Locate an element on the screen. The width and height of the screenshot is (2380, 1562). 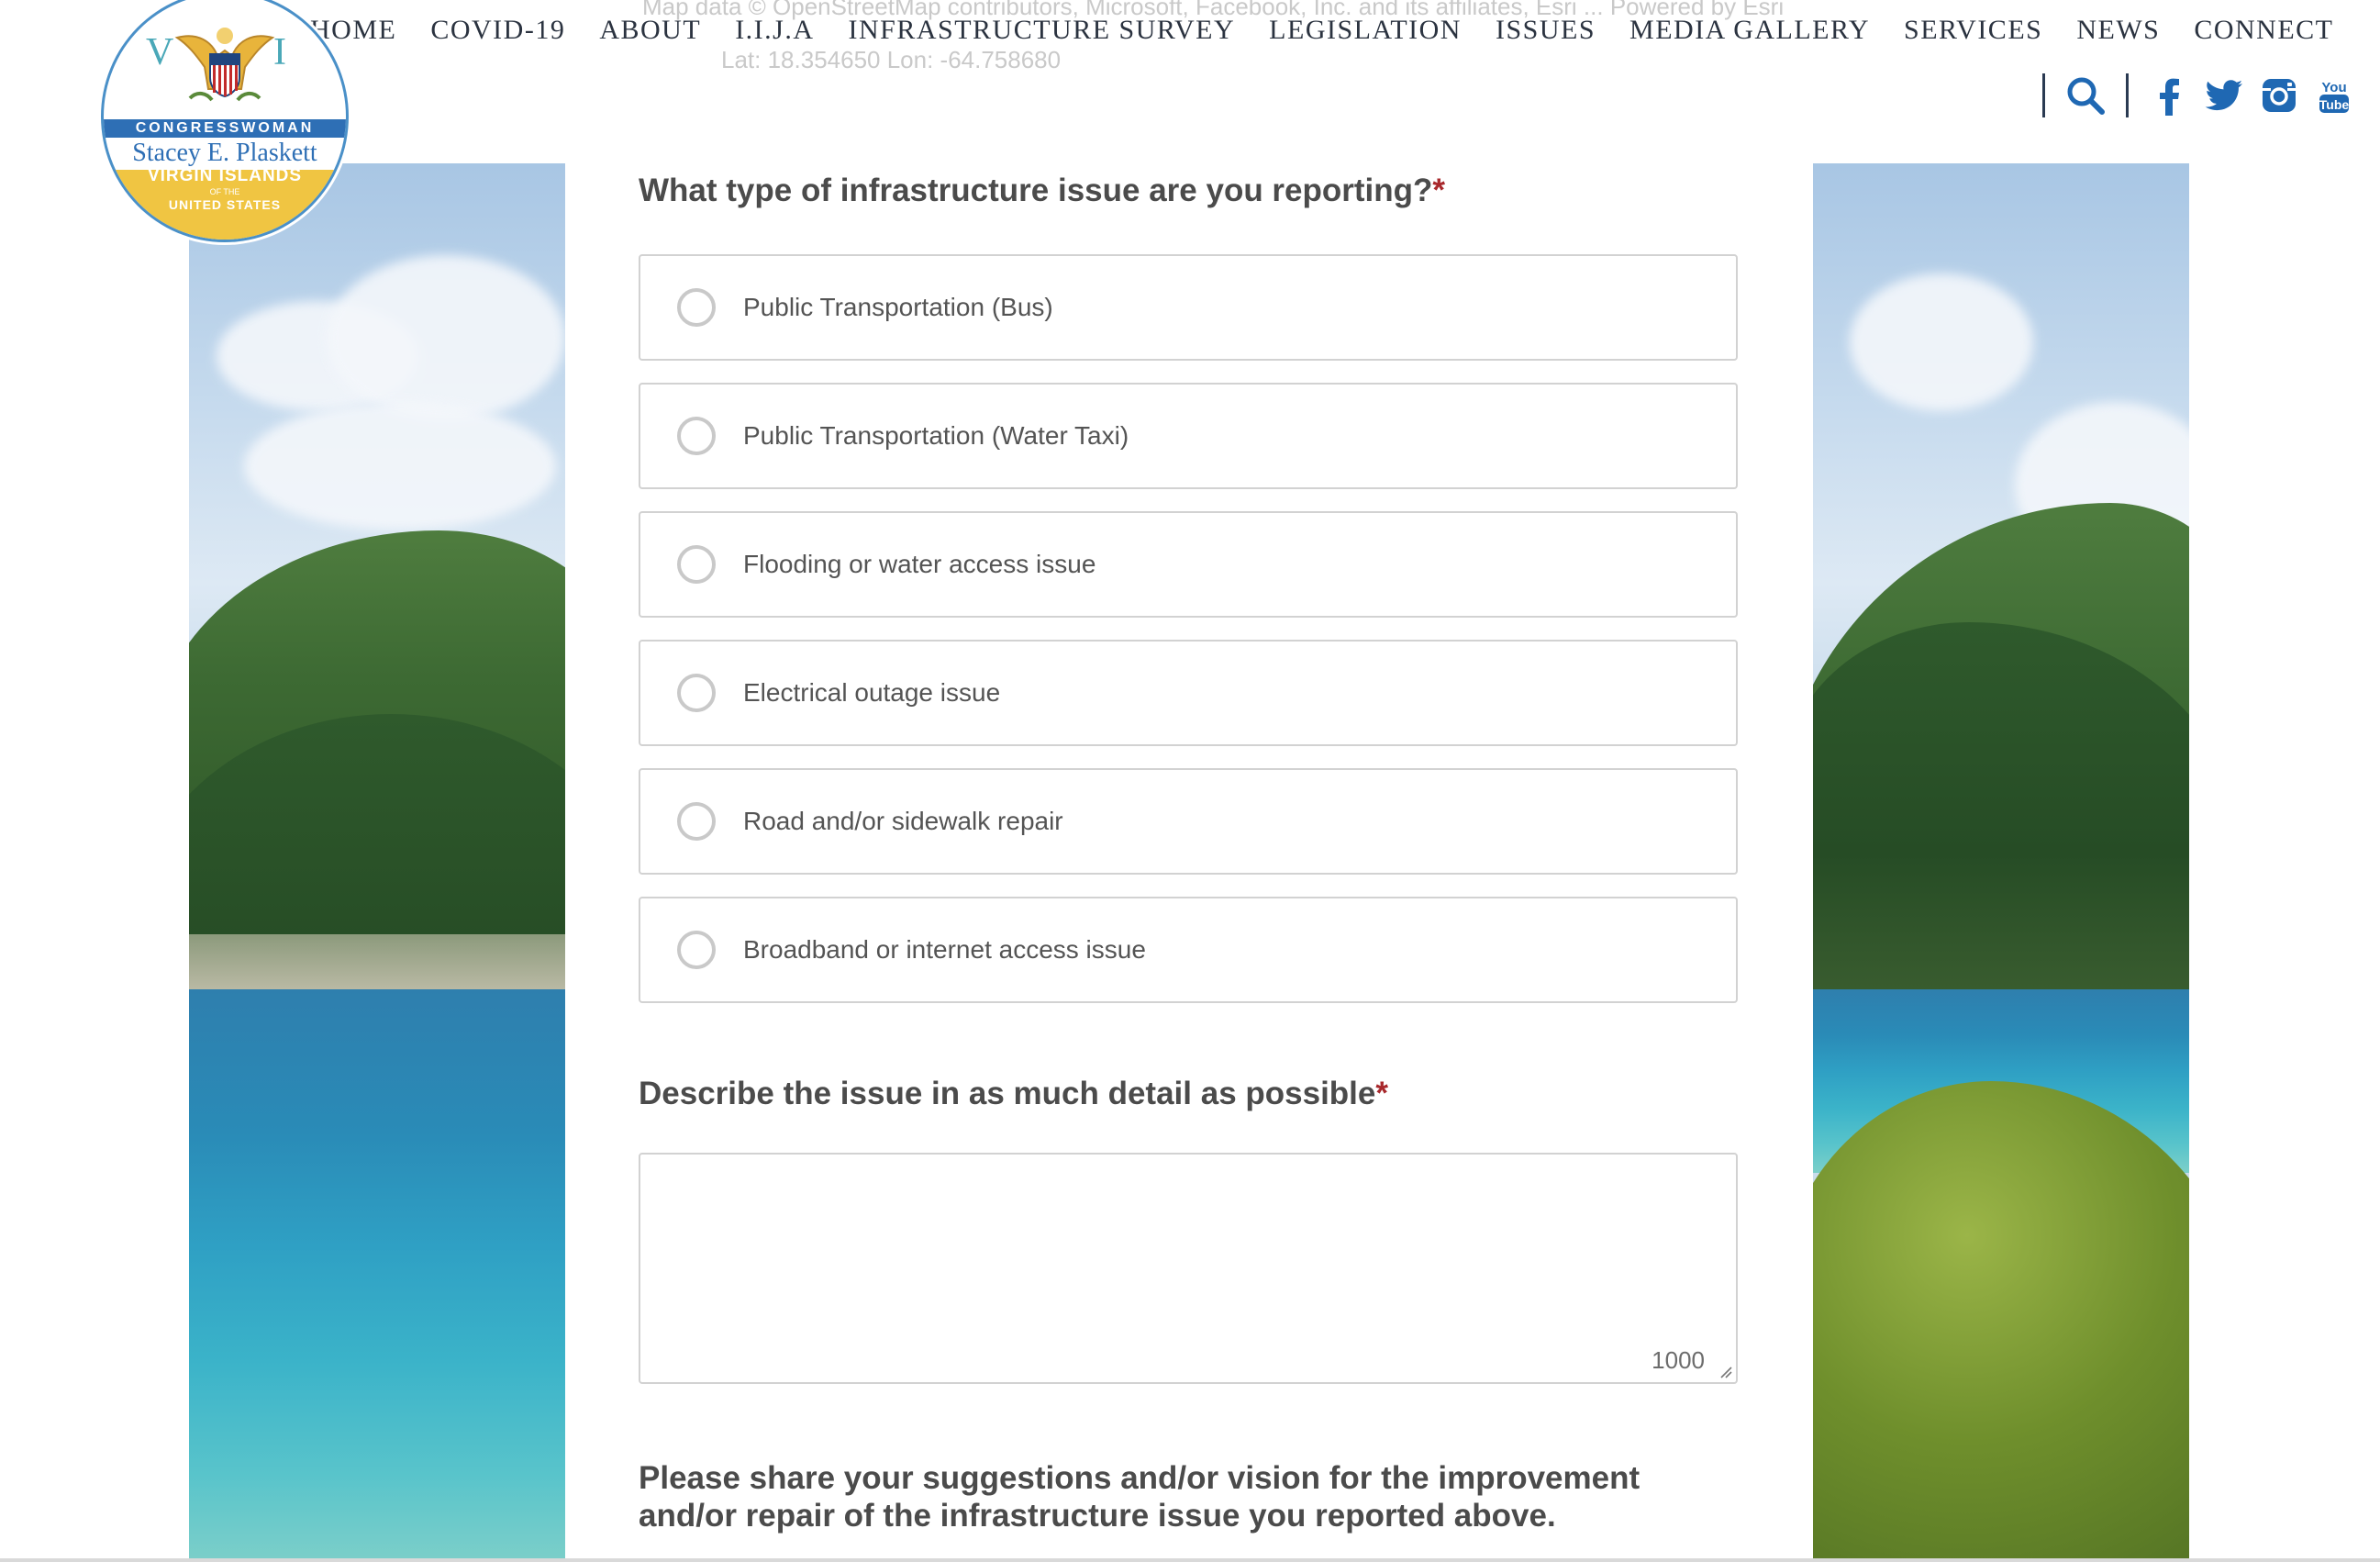
option-label: Road and/or sidewalk repair is located at coordinates (903, 821).